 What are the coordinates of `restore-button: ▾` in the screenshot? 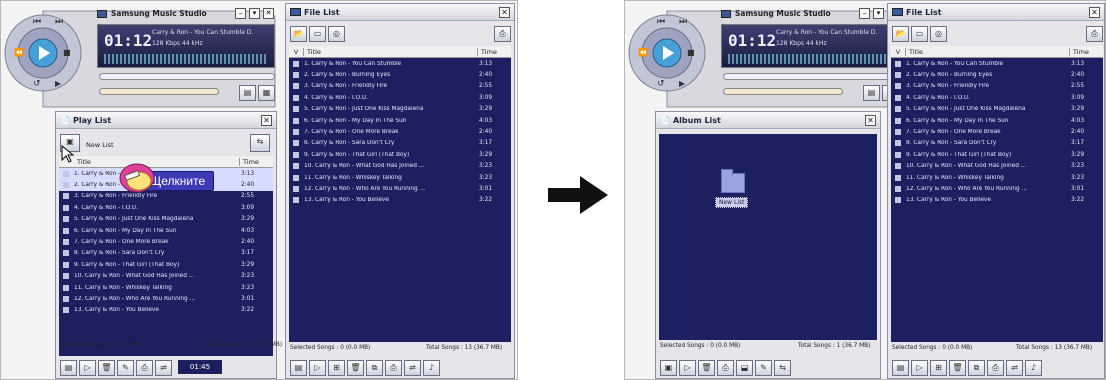 It's located at (254, 13).